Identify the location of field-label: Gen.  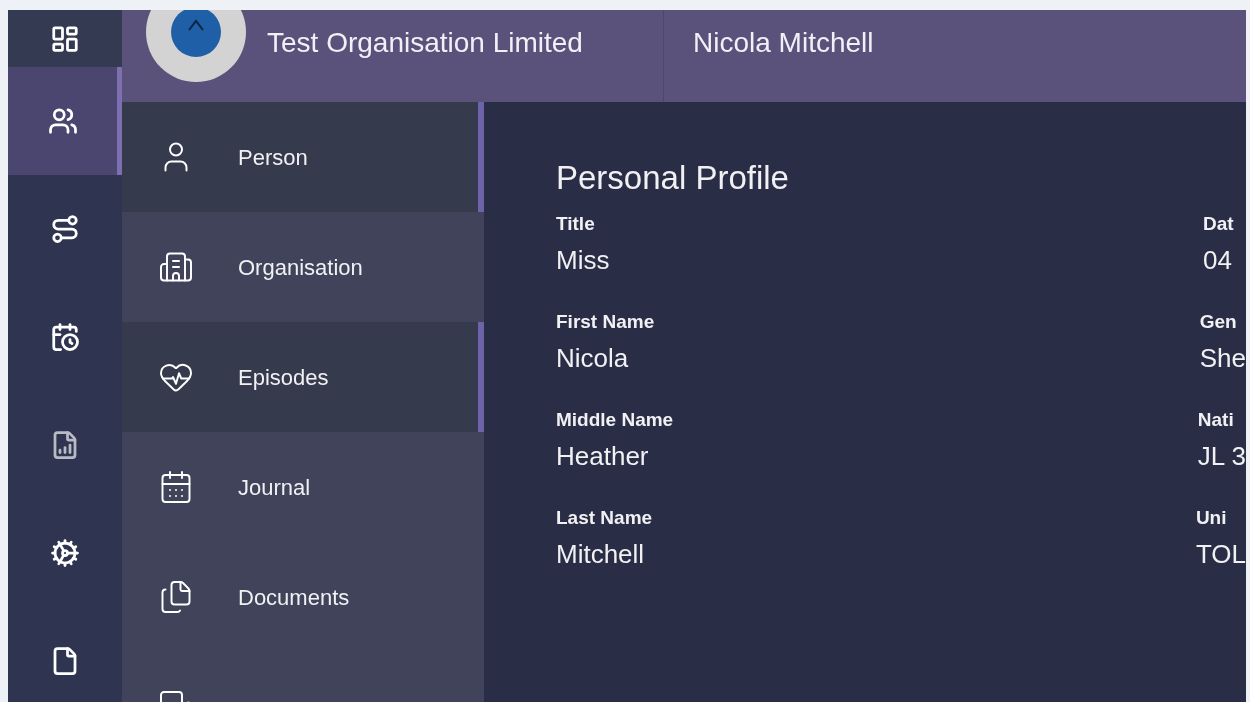
(1218, 322).